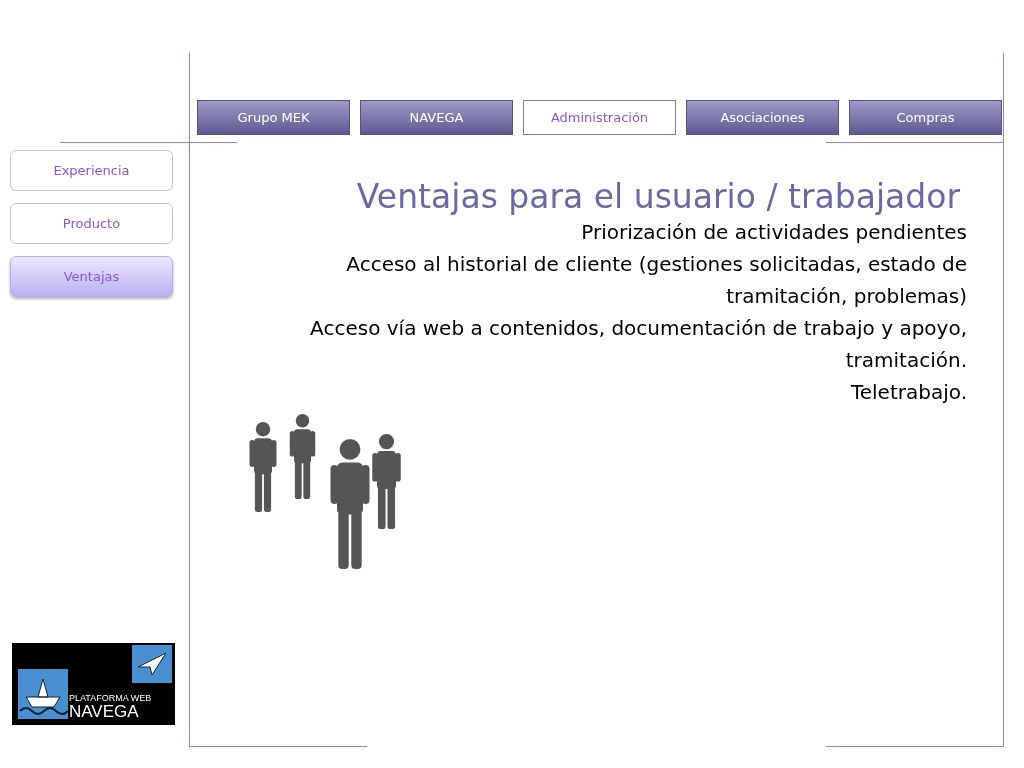 The height and width of the screenshot is (768, 1024). What do you see at coordinates (656, 280) in the screenshot?
I see `bullet-text: Acceso al historial de cliente (gestiones solicitadas, estado de tramitación, problemas)` at bounding box center [656, 280].